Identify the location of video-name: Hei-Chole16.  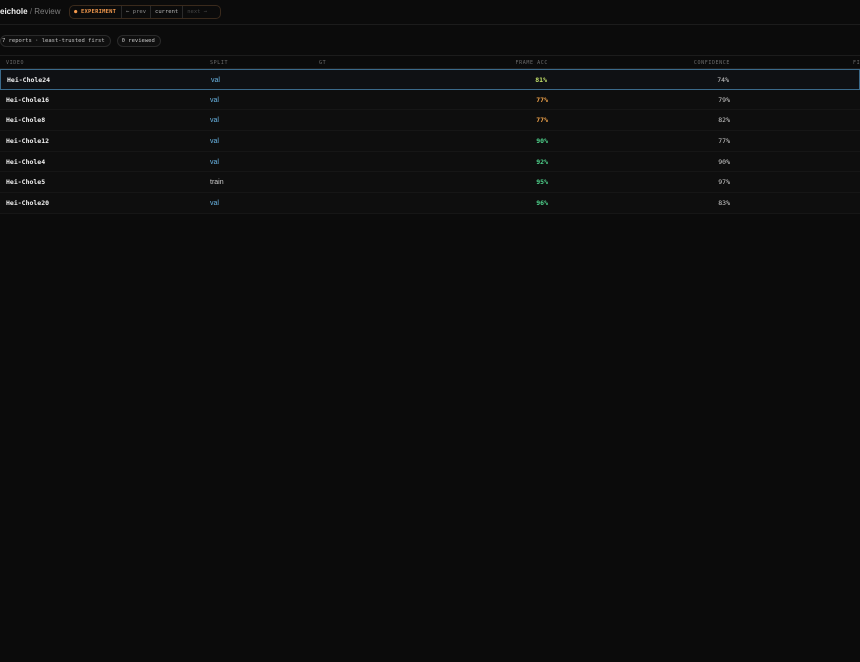
(28, 99).